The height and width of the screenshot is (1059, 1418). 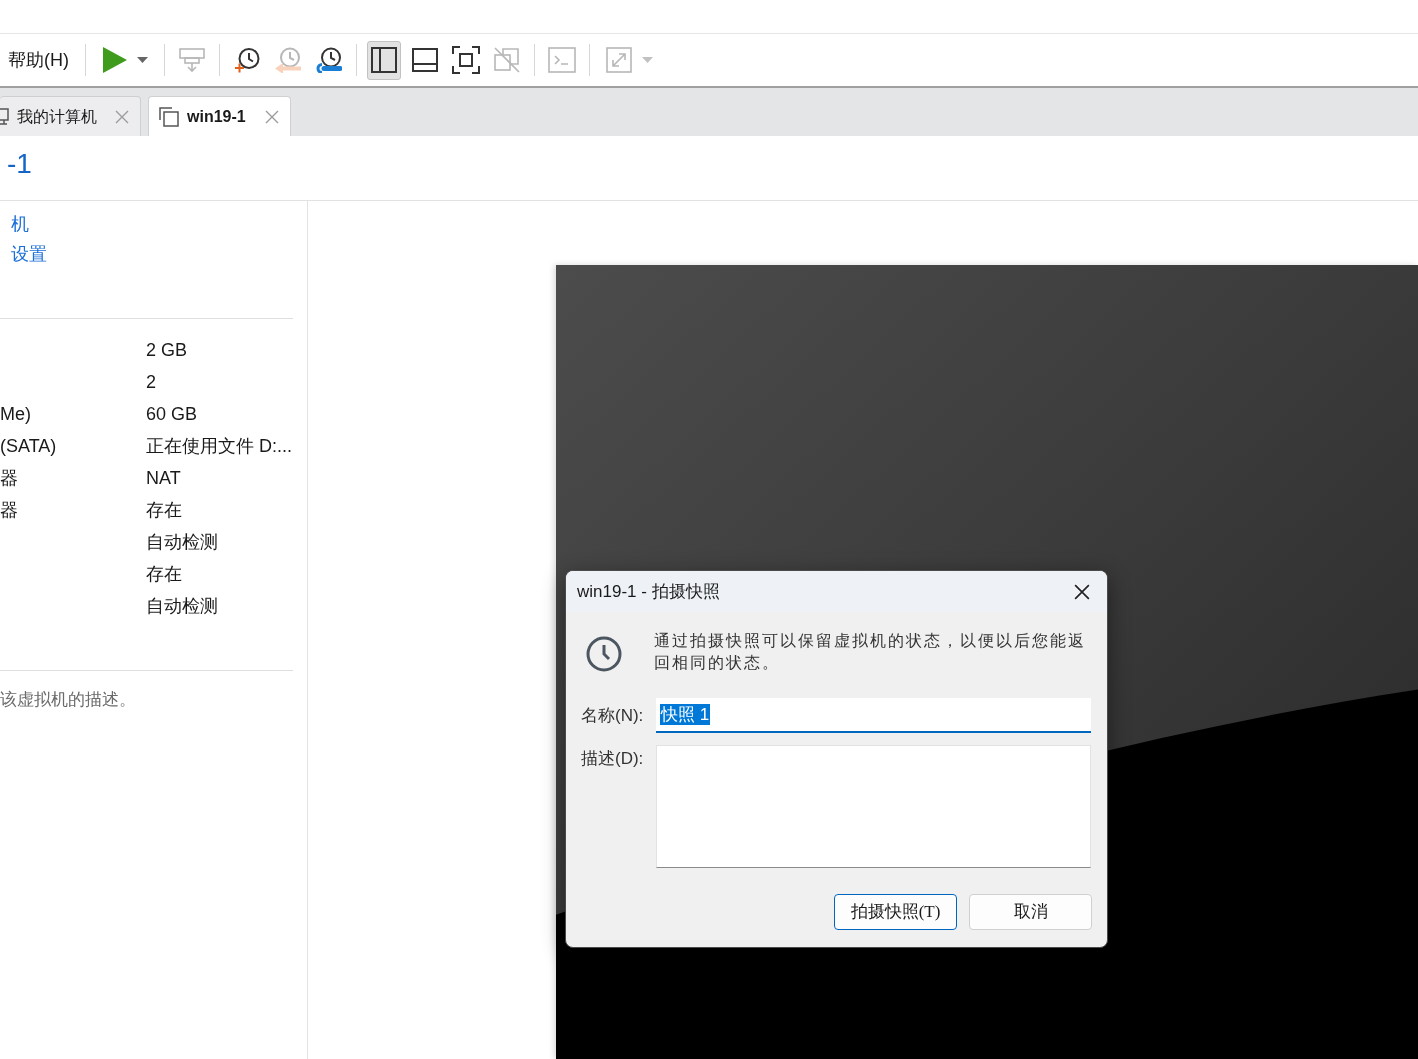 What do you see at coordinates (873, 715) in the screenshot?
I see `name-input-field: 快照 1` at bounding box center [873, 715].